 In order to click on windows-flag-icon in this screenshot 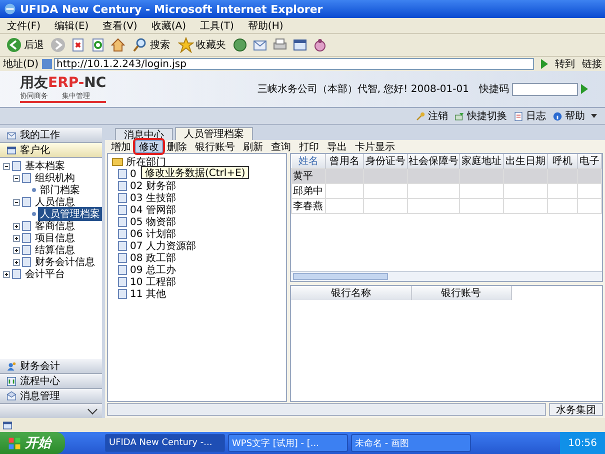, I will do `click(14, 443)`.